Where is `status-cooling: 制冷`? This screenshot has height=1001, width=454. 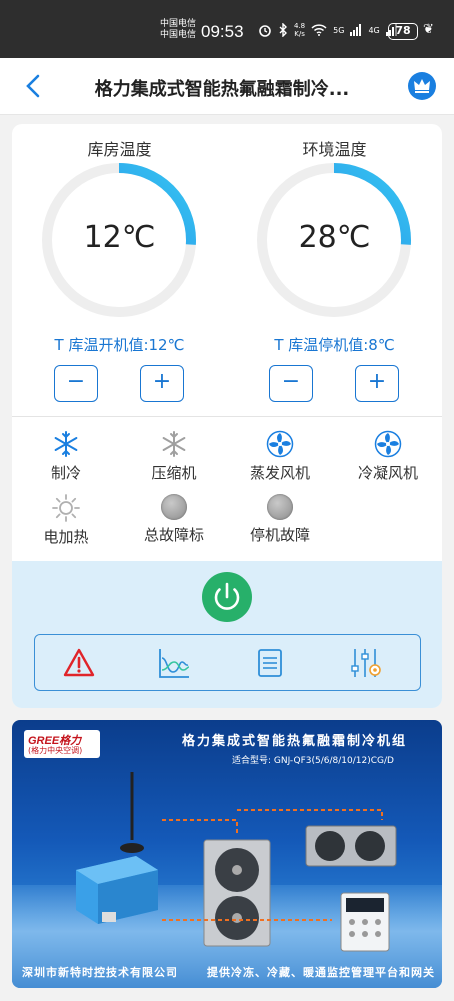 status-cooling: 制冷 is located at coordinates (66, 456).